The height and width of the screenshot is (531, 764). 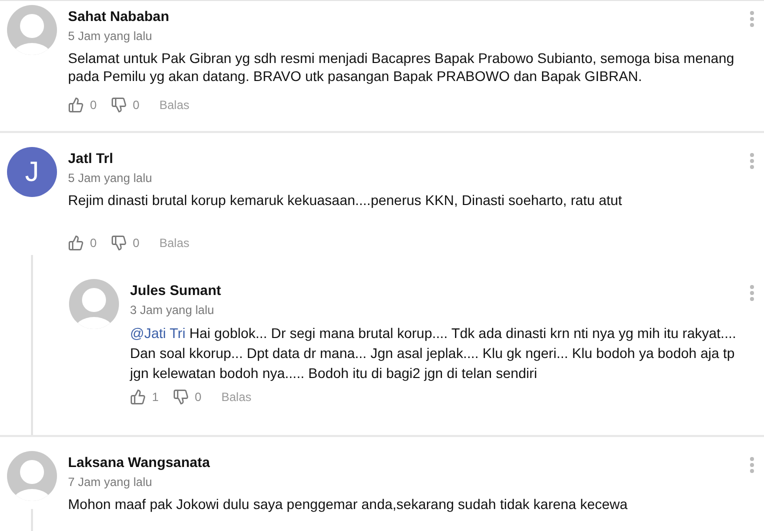 I want to click on comment-text: Rejim dinasti brutal korup kemaruk kekuasaan....penerus KKN, Dinasti soeharto, ratu atut, so click(x=346, y=200).